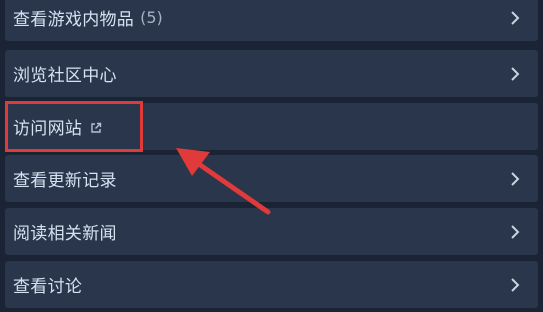 This screenshot has width=543, height=312. I want to click on menu-item-visit-website: 访问网站, so click(271, 126).